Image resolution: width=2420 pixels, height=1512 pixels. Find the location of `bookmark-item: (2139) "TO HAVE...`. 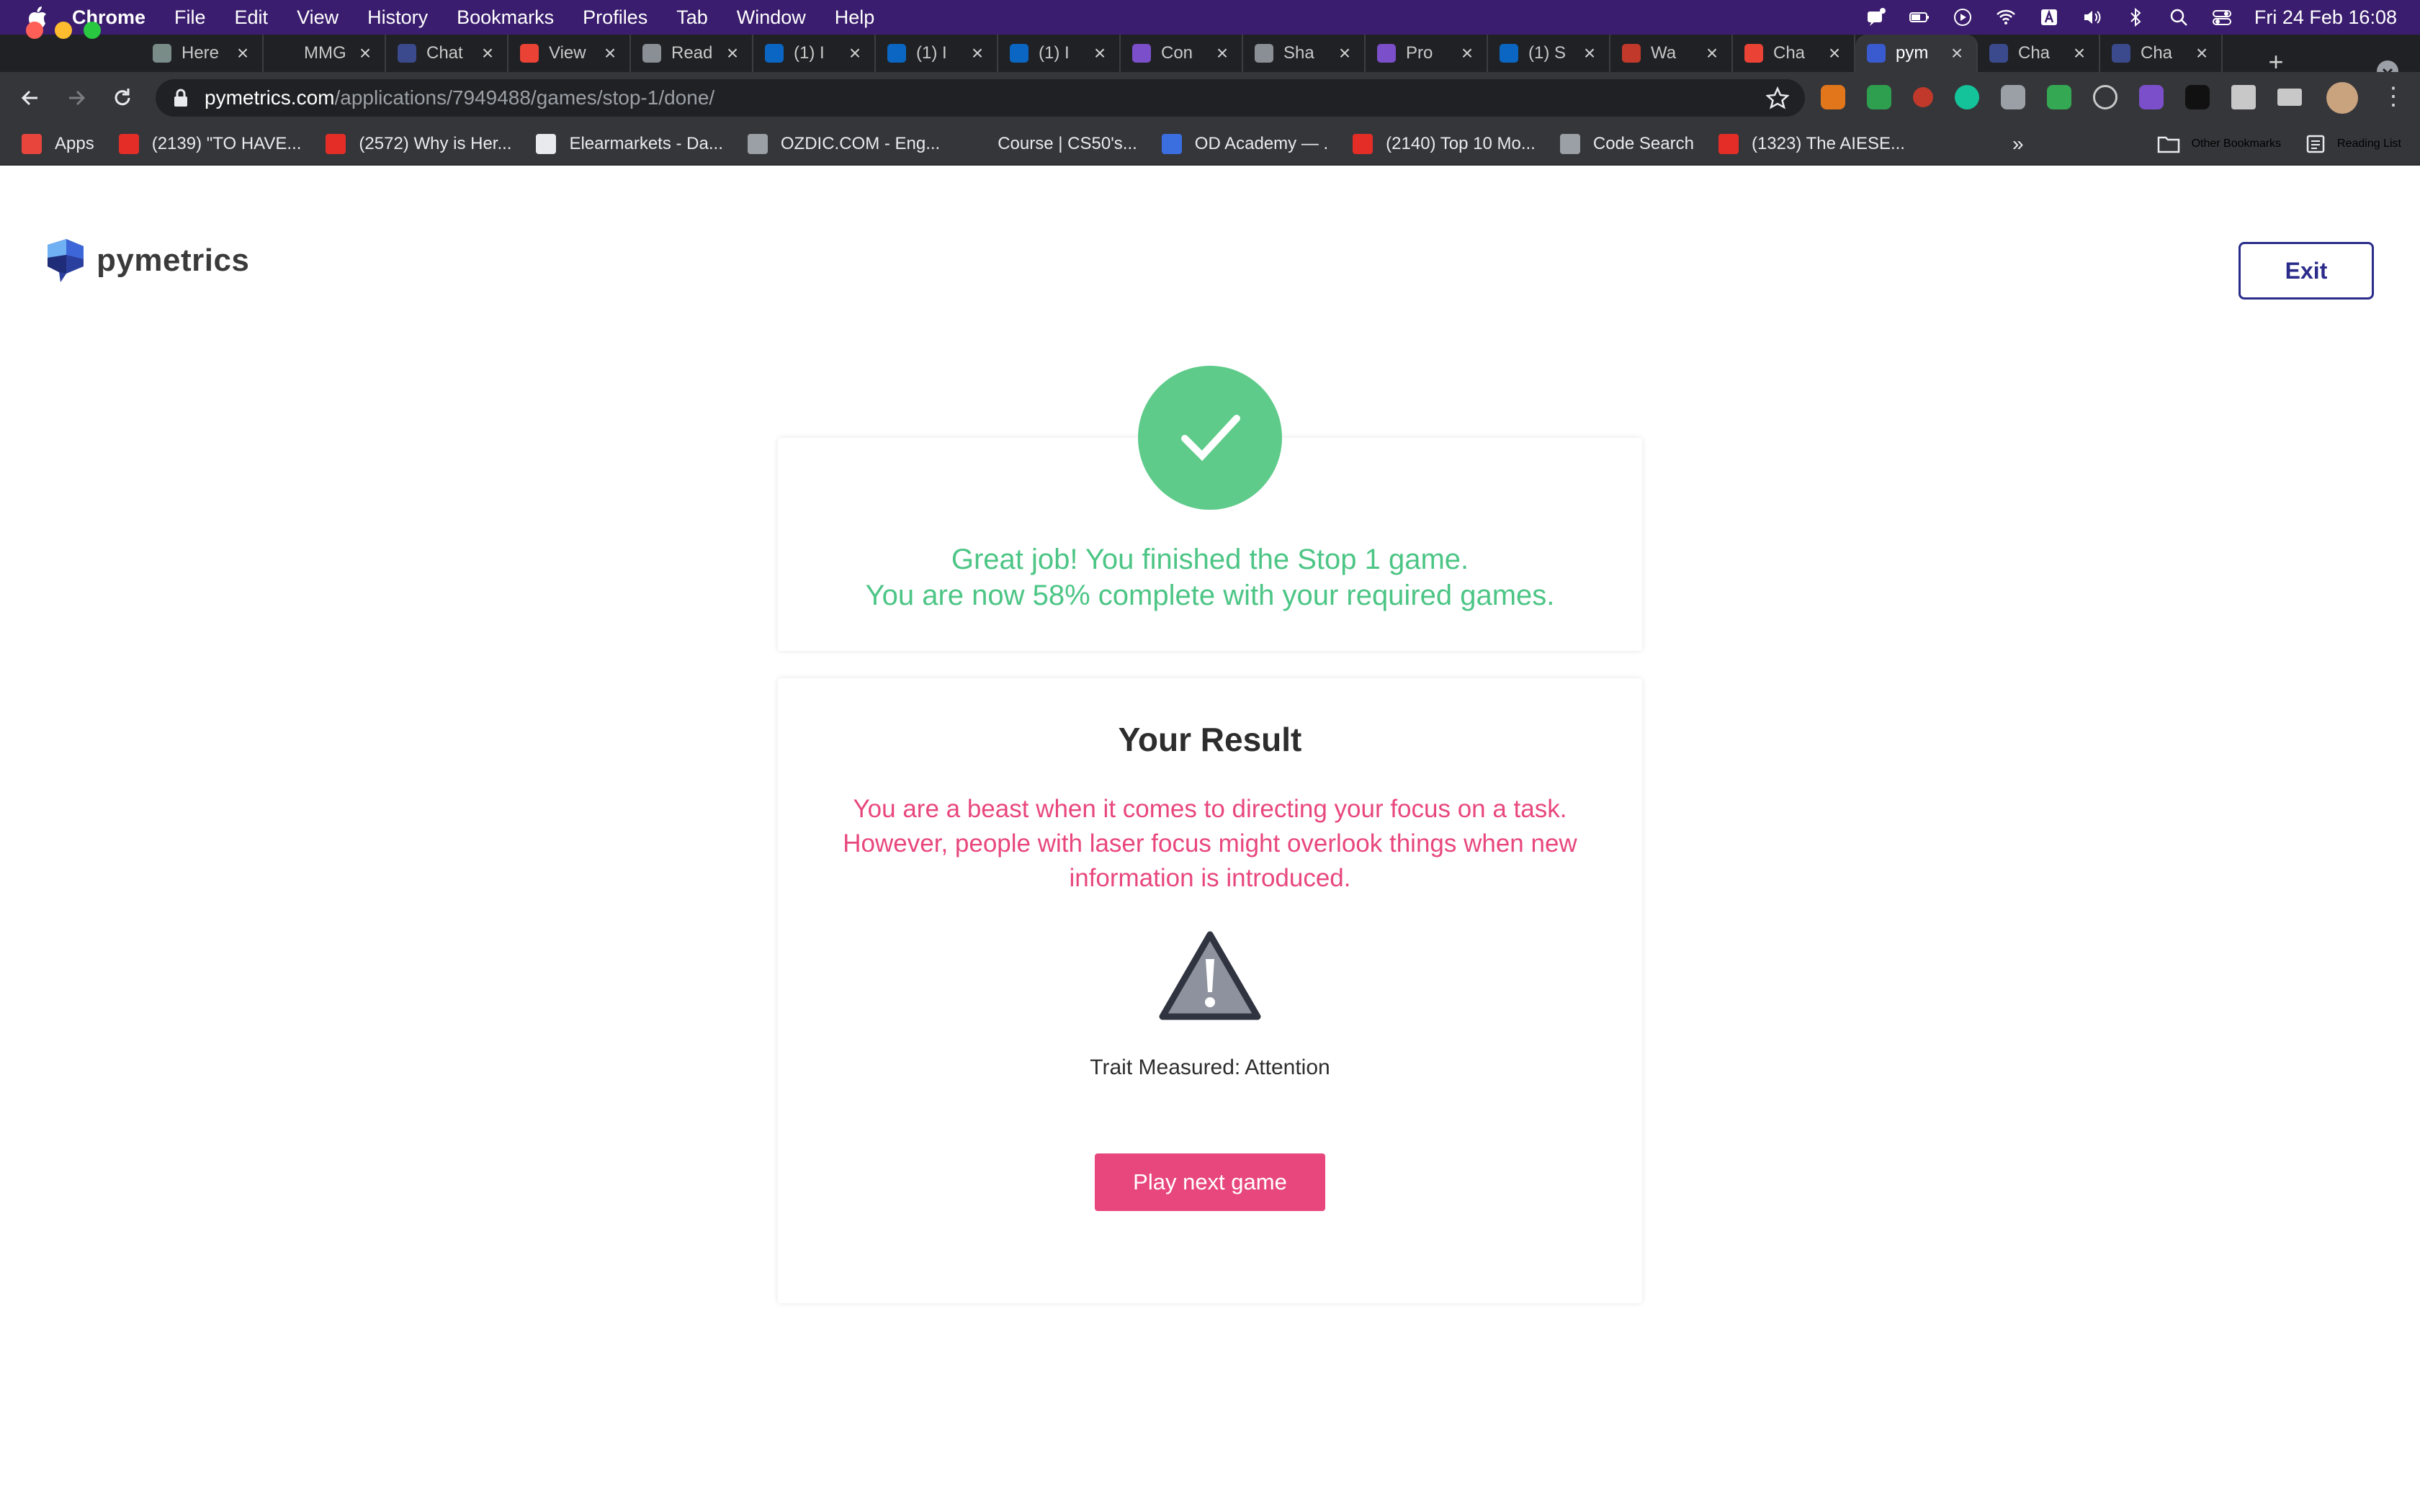

bookmark-item: (2139) "TO HAVE... is located at coordinates (209, 144).